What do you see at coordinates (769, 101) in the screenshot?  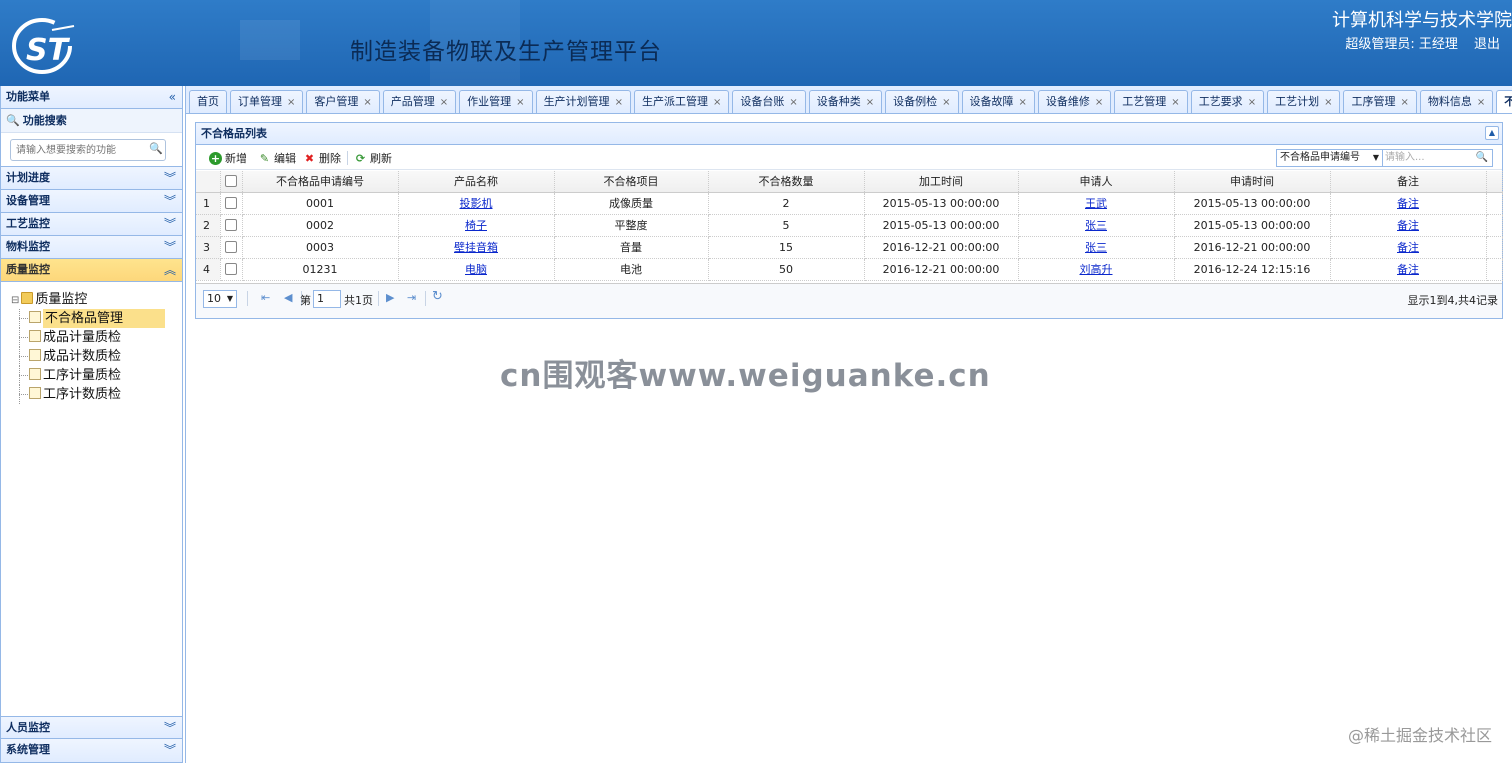 I see `tab: 设备台账 ×` at bounding box center [769, 101].